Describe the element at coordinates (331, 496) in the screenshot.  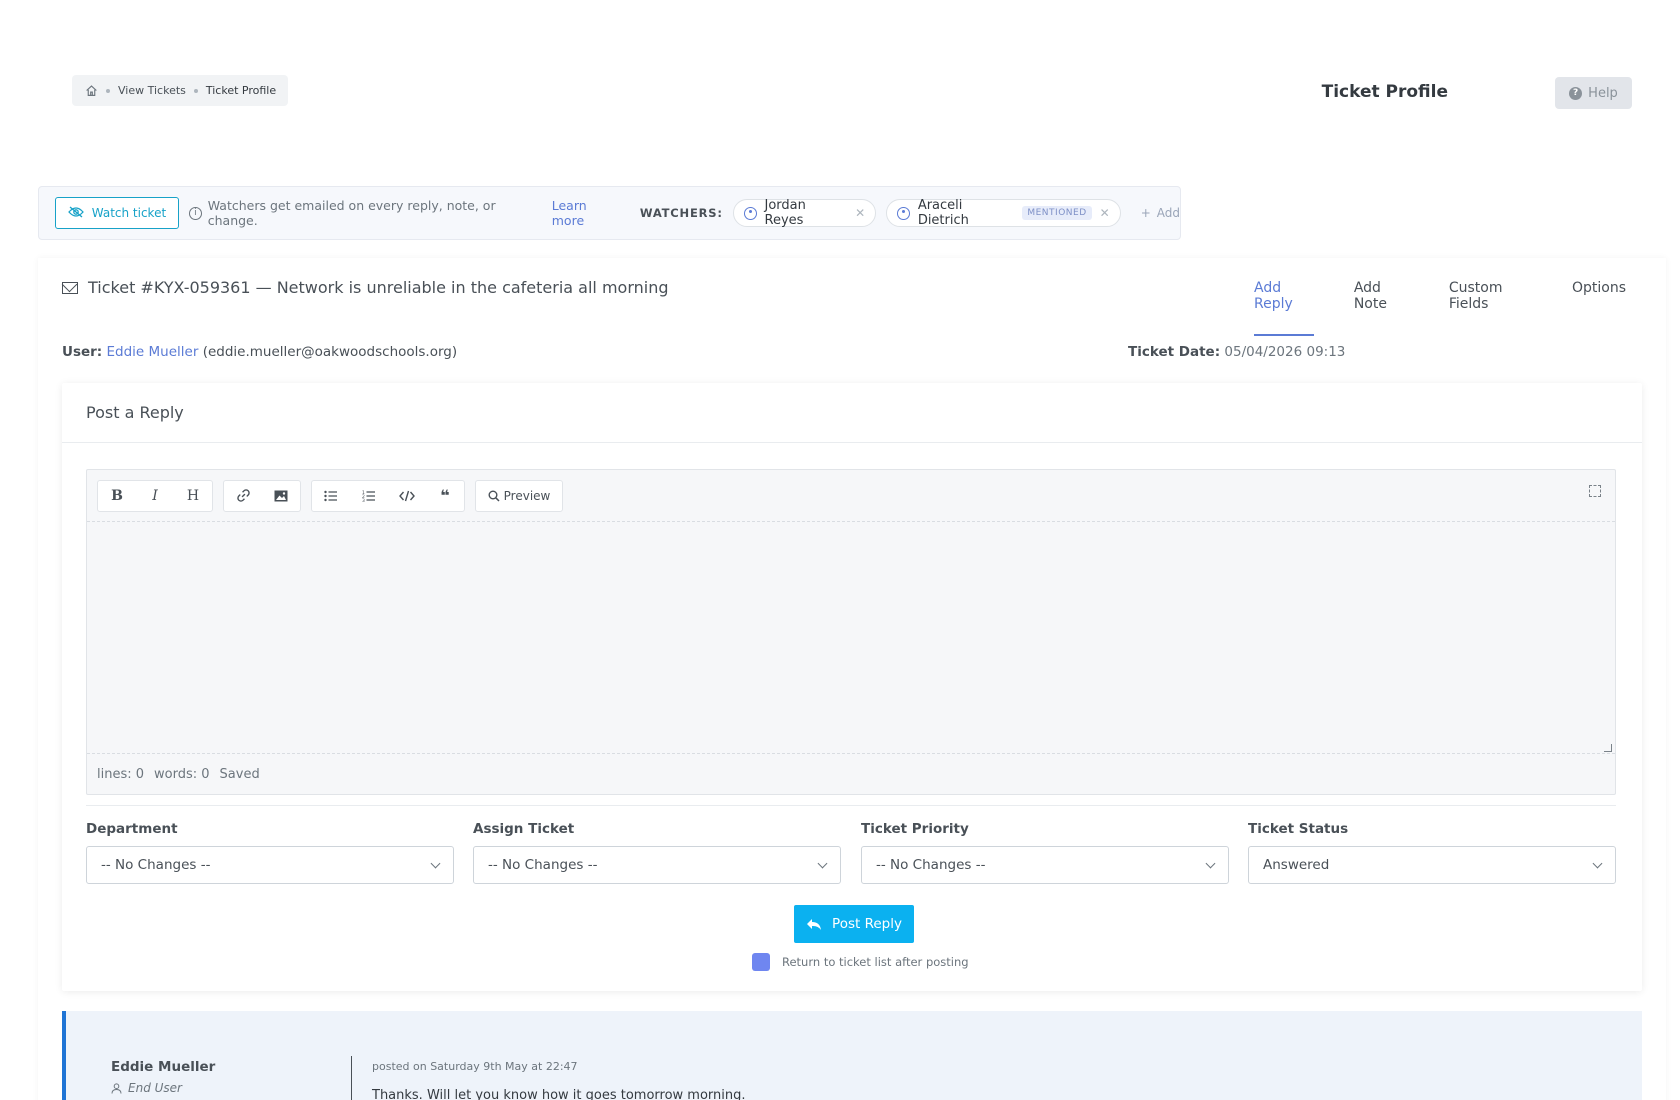
I see `bullet-list-icon` at that location.